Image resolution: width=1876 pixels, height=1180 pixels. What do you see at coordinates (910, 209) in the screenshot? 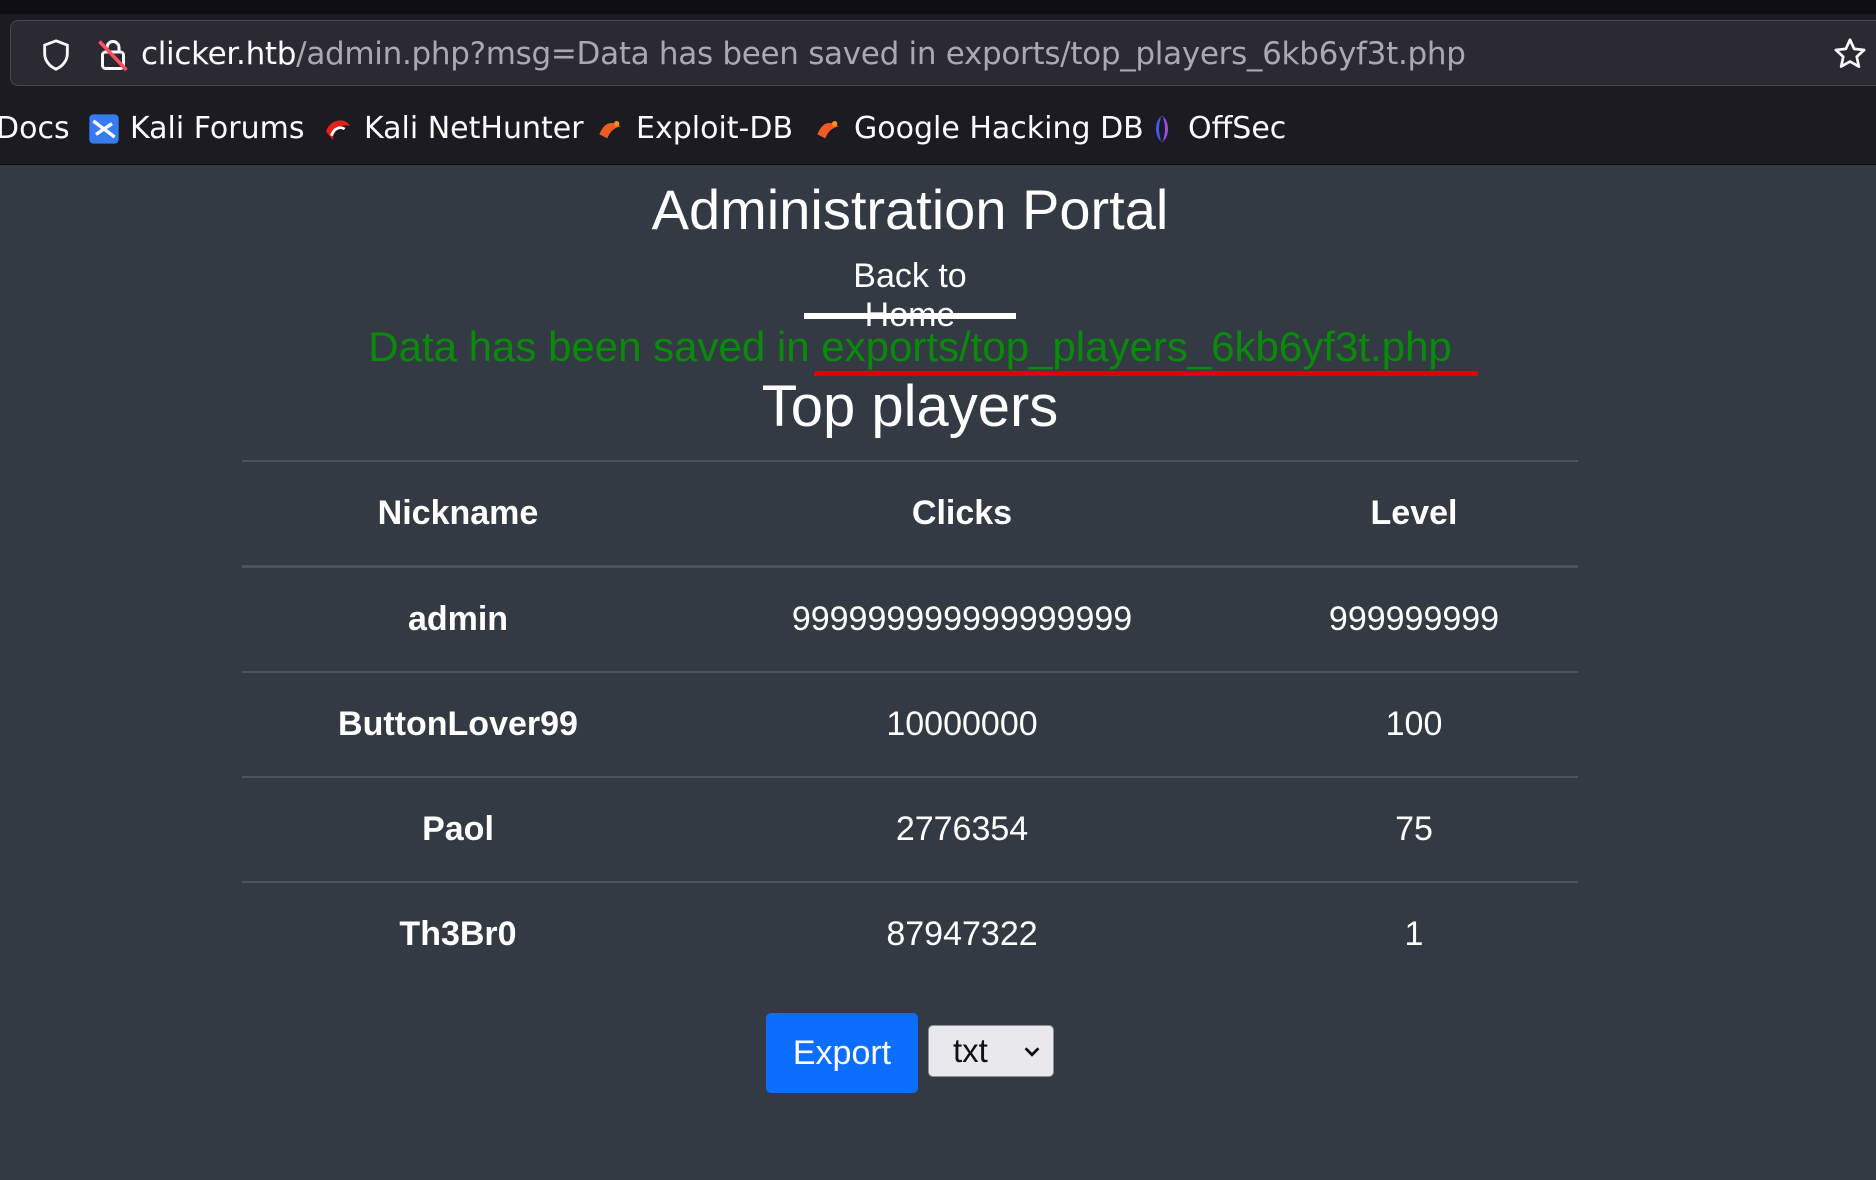
I see `page-title: Administration Portal` at bounding box center [910, 209].